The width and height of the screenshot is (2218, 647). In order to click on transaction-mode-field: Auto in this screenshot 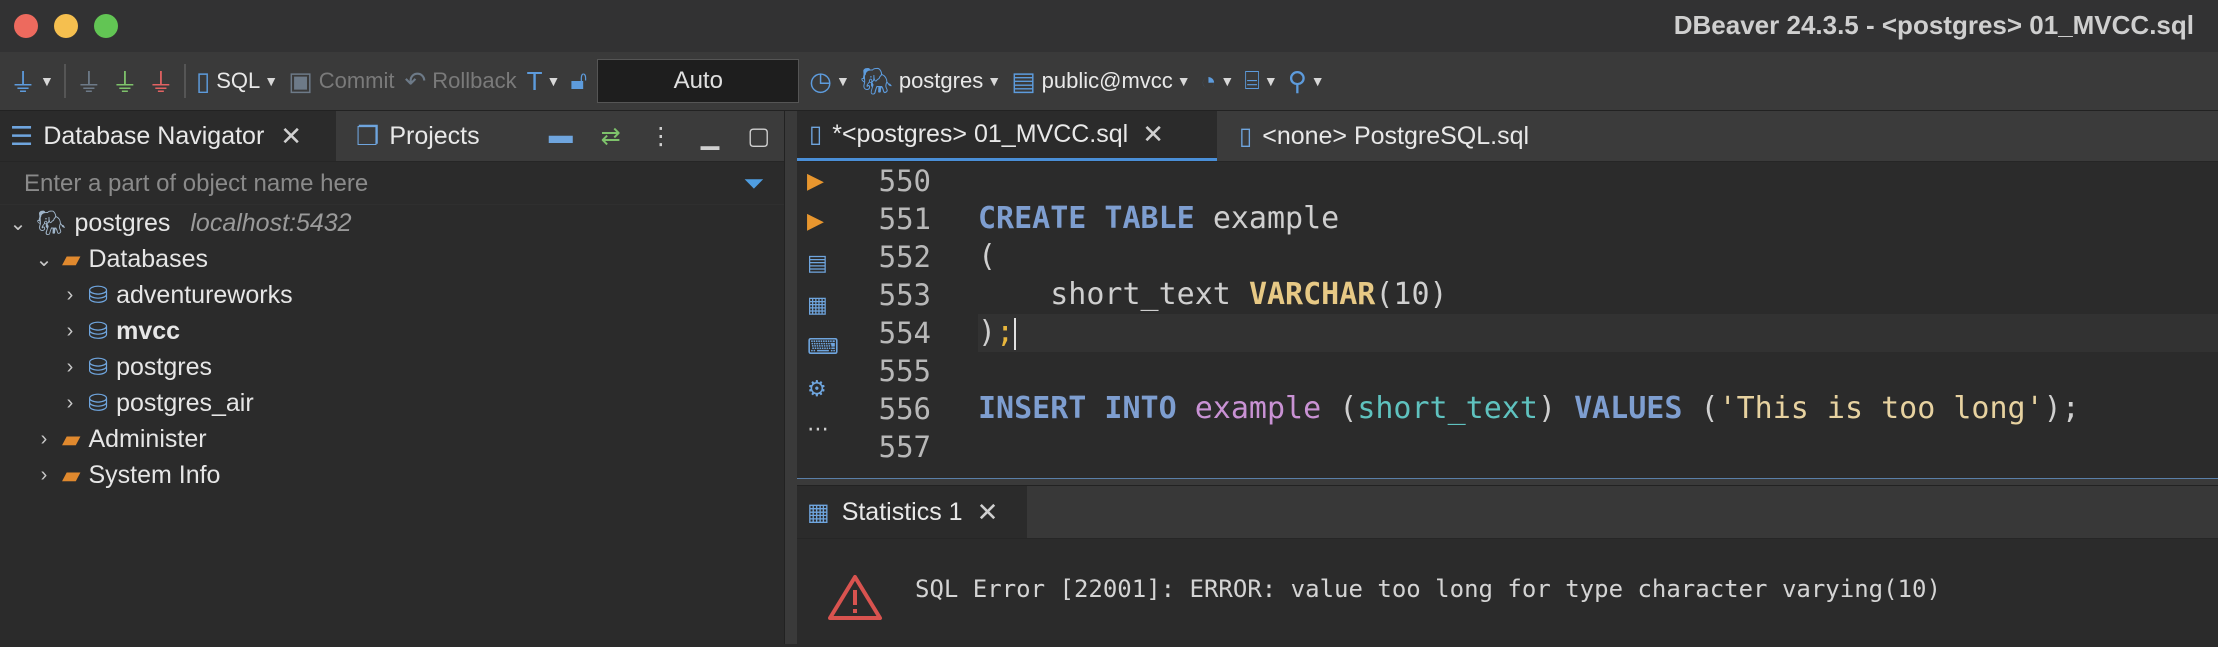, I will do `click(698, 81)`.